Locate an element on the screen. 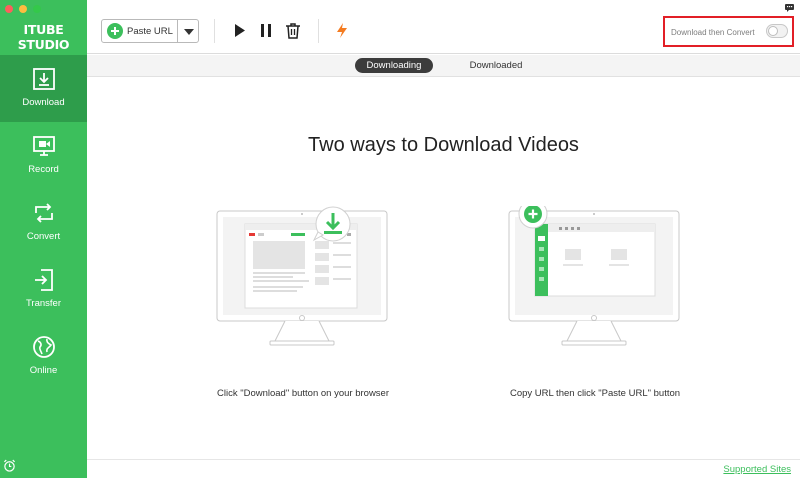  alarm-clock-icon is located at coordinates (9, 465).